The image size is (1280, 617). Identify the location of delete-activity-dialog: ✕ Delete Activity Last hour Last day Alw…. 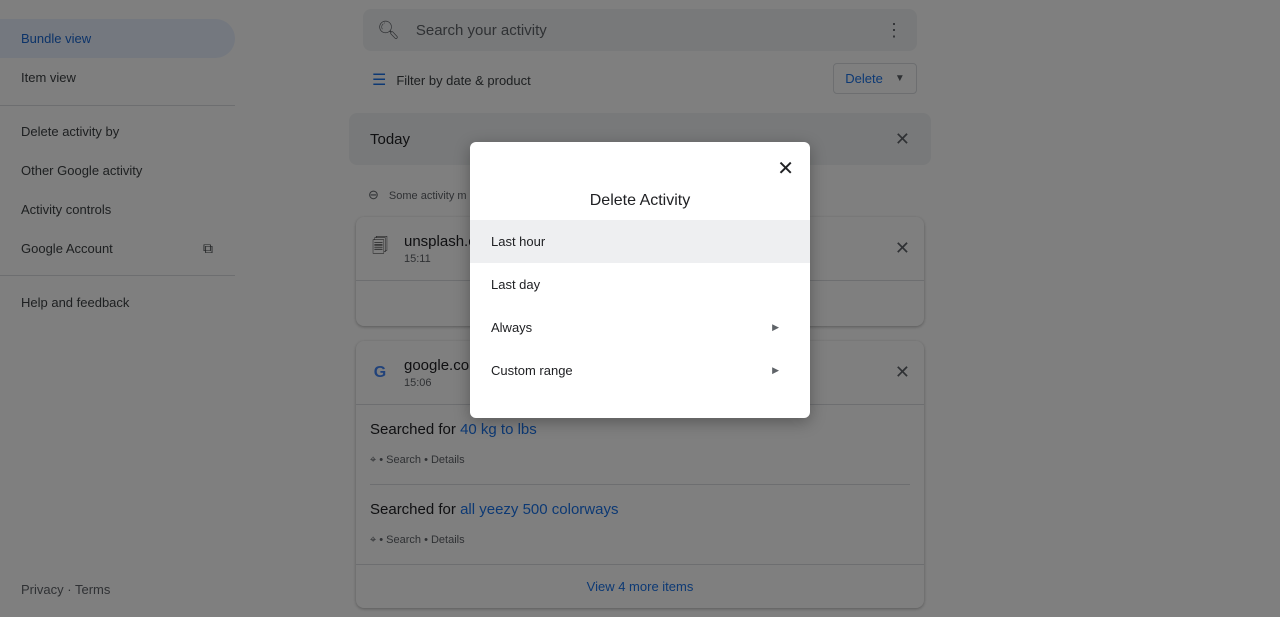
(640, 280).